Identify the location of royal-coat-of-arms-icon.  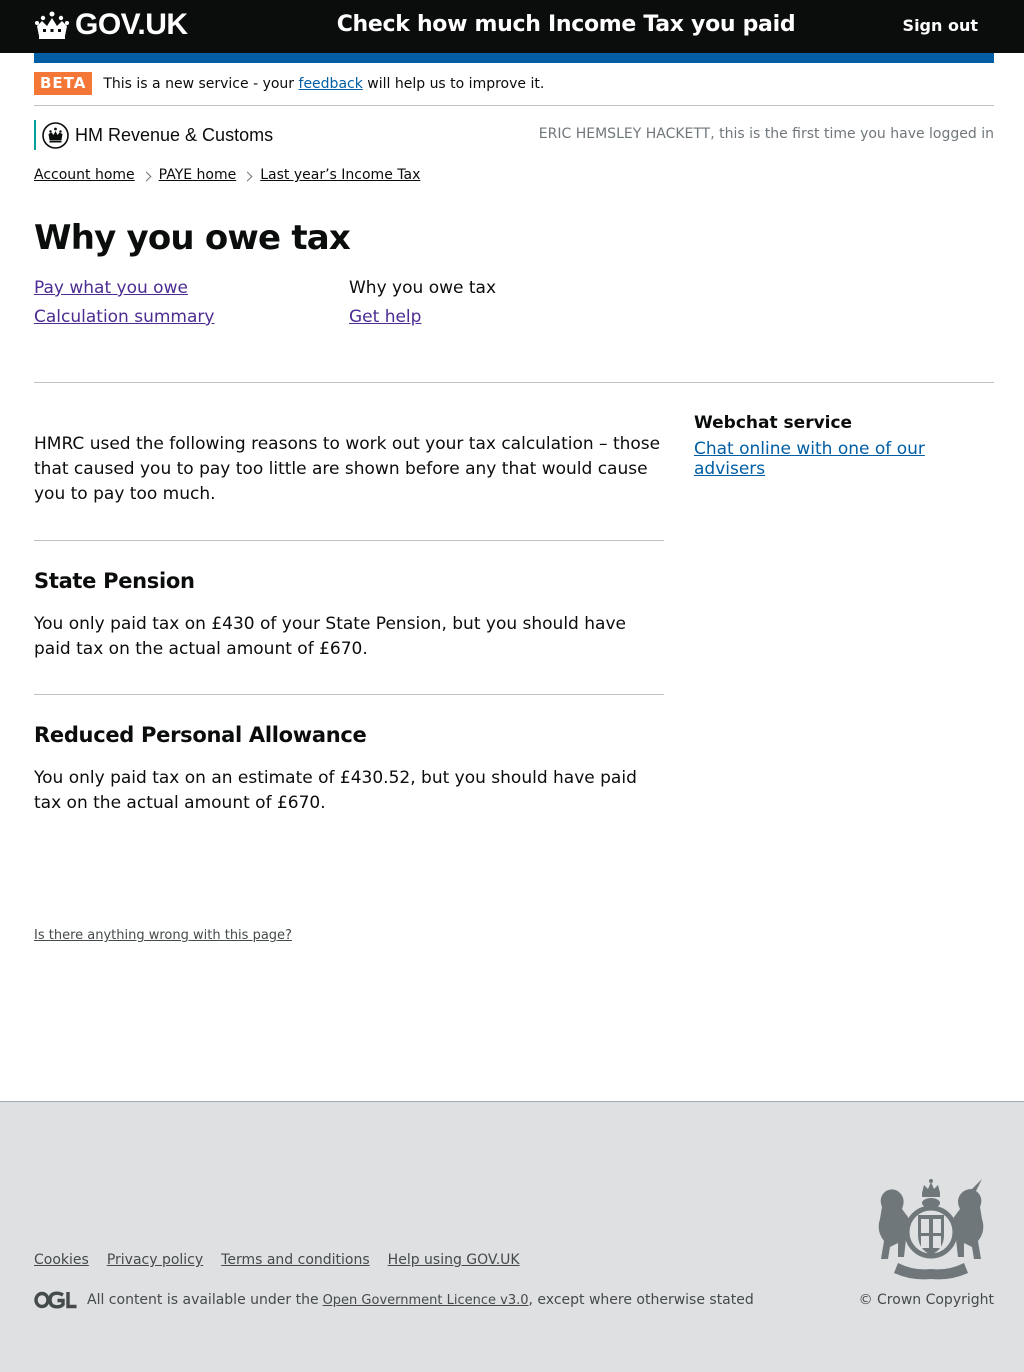
(931, 1229).